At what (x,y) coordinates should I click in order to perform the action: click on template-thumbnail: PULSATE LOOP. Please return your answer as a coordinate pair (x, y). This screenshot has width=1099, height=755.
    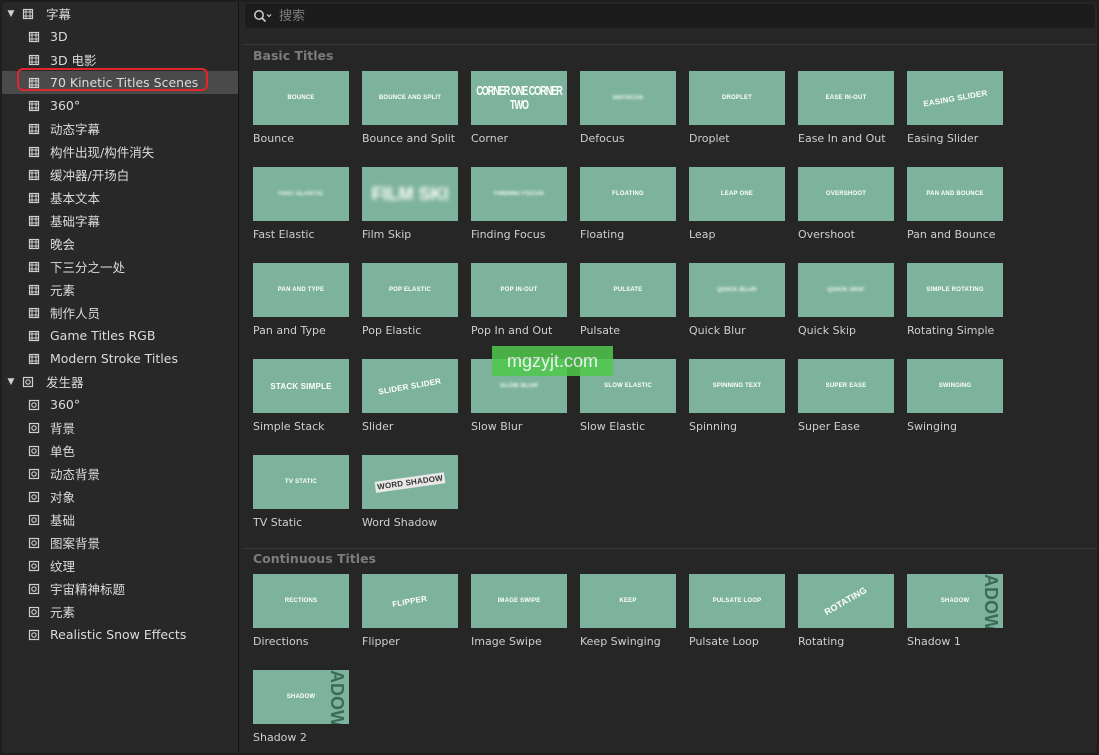
    Looking at the image, I should click on (737, 601).